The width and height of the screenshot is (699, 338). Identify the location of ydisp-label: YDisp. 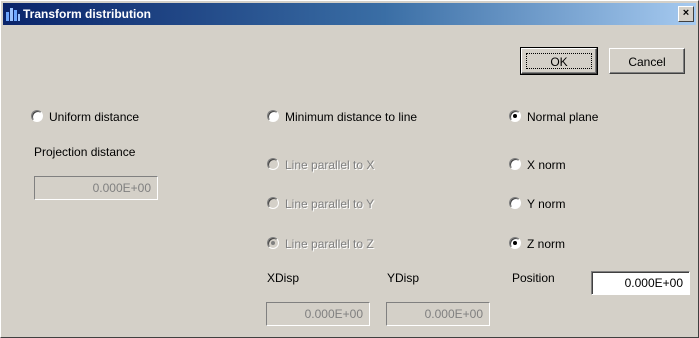
(403, 278).